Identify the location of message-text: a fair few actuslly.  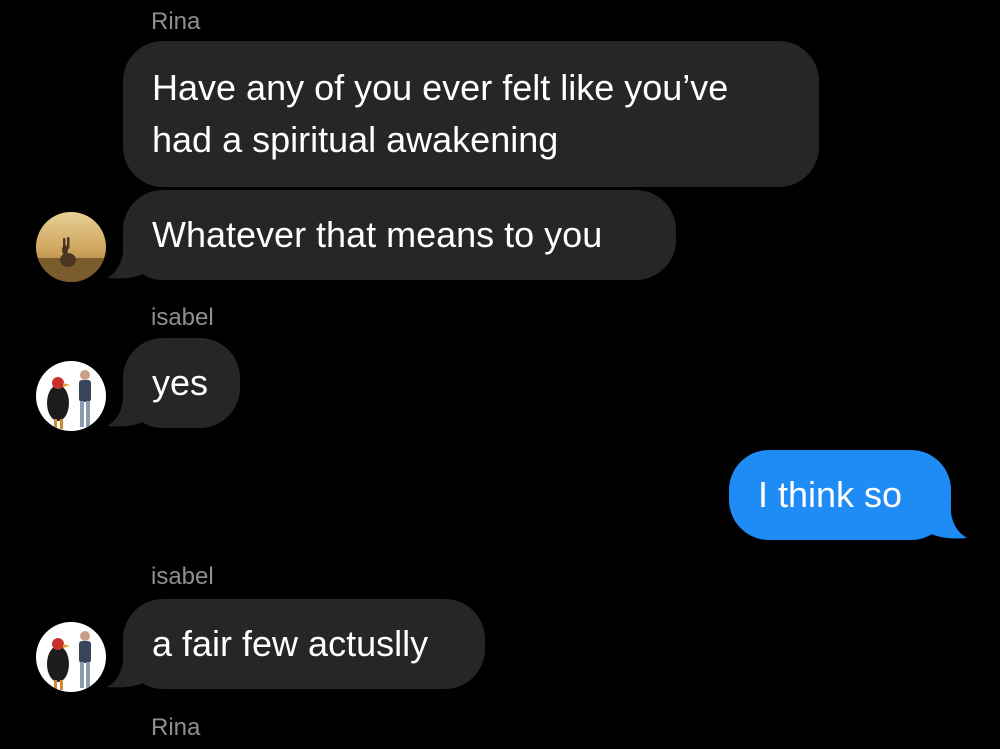
(290, 643).